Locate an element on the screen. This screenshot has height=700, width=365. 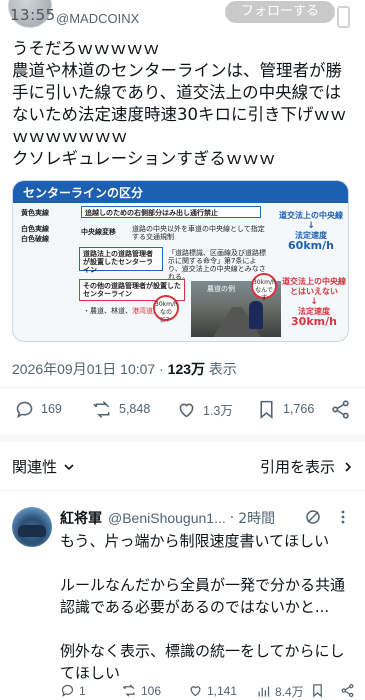
speed-bottom: 道交法上の中央線とはいえない ↓ 法定速度 30km/h is located at coordinates (314, 302).